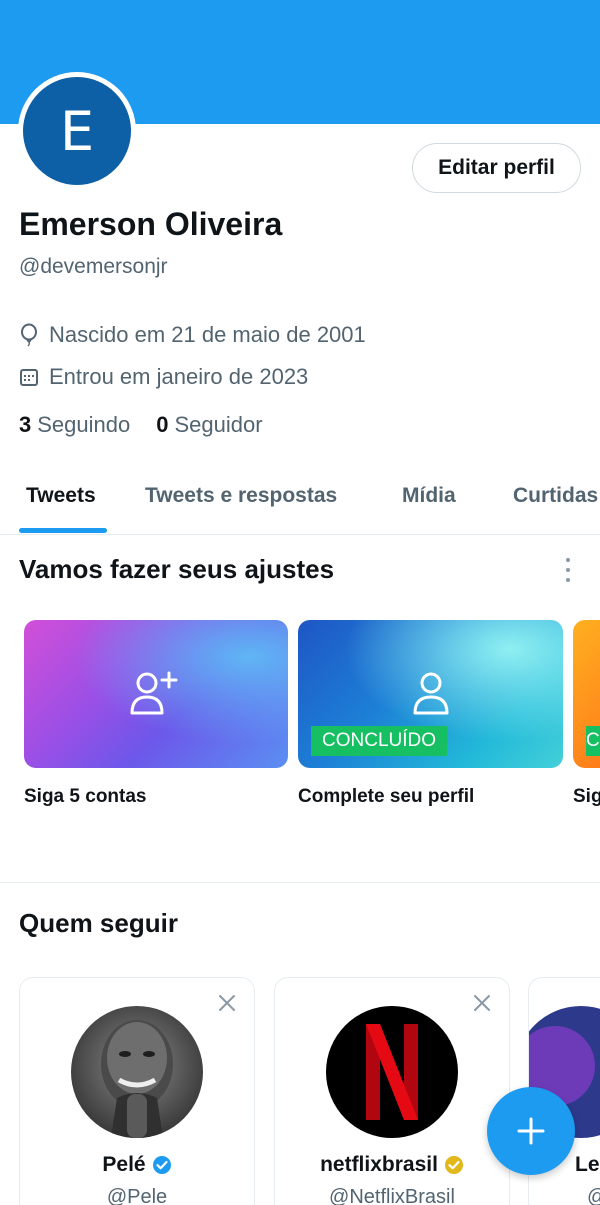 This screenshot has height=1205, width=600. I want to click on setup-card-follow, so click(156, 694).